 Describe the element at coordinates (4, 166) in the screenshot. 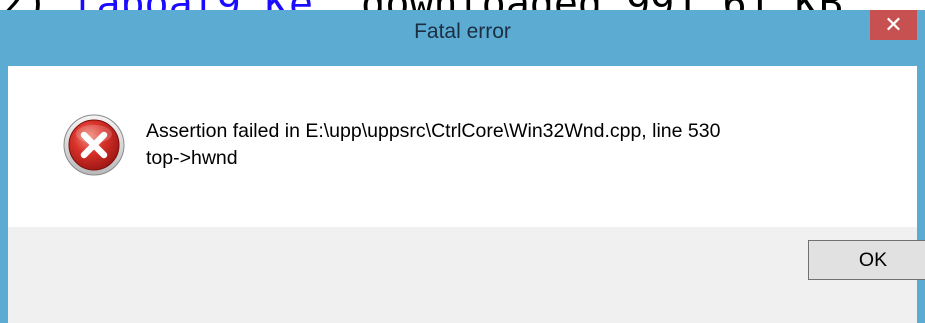

I see `dialog-frame-left` at that location.